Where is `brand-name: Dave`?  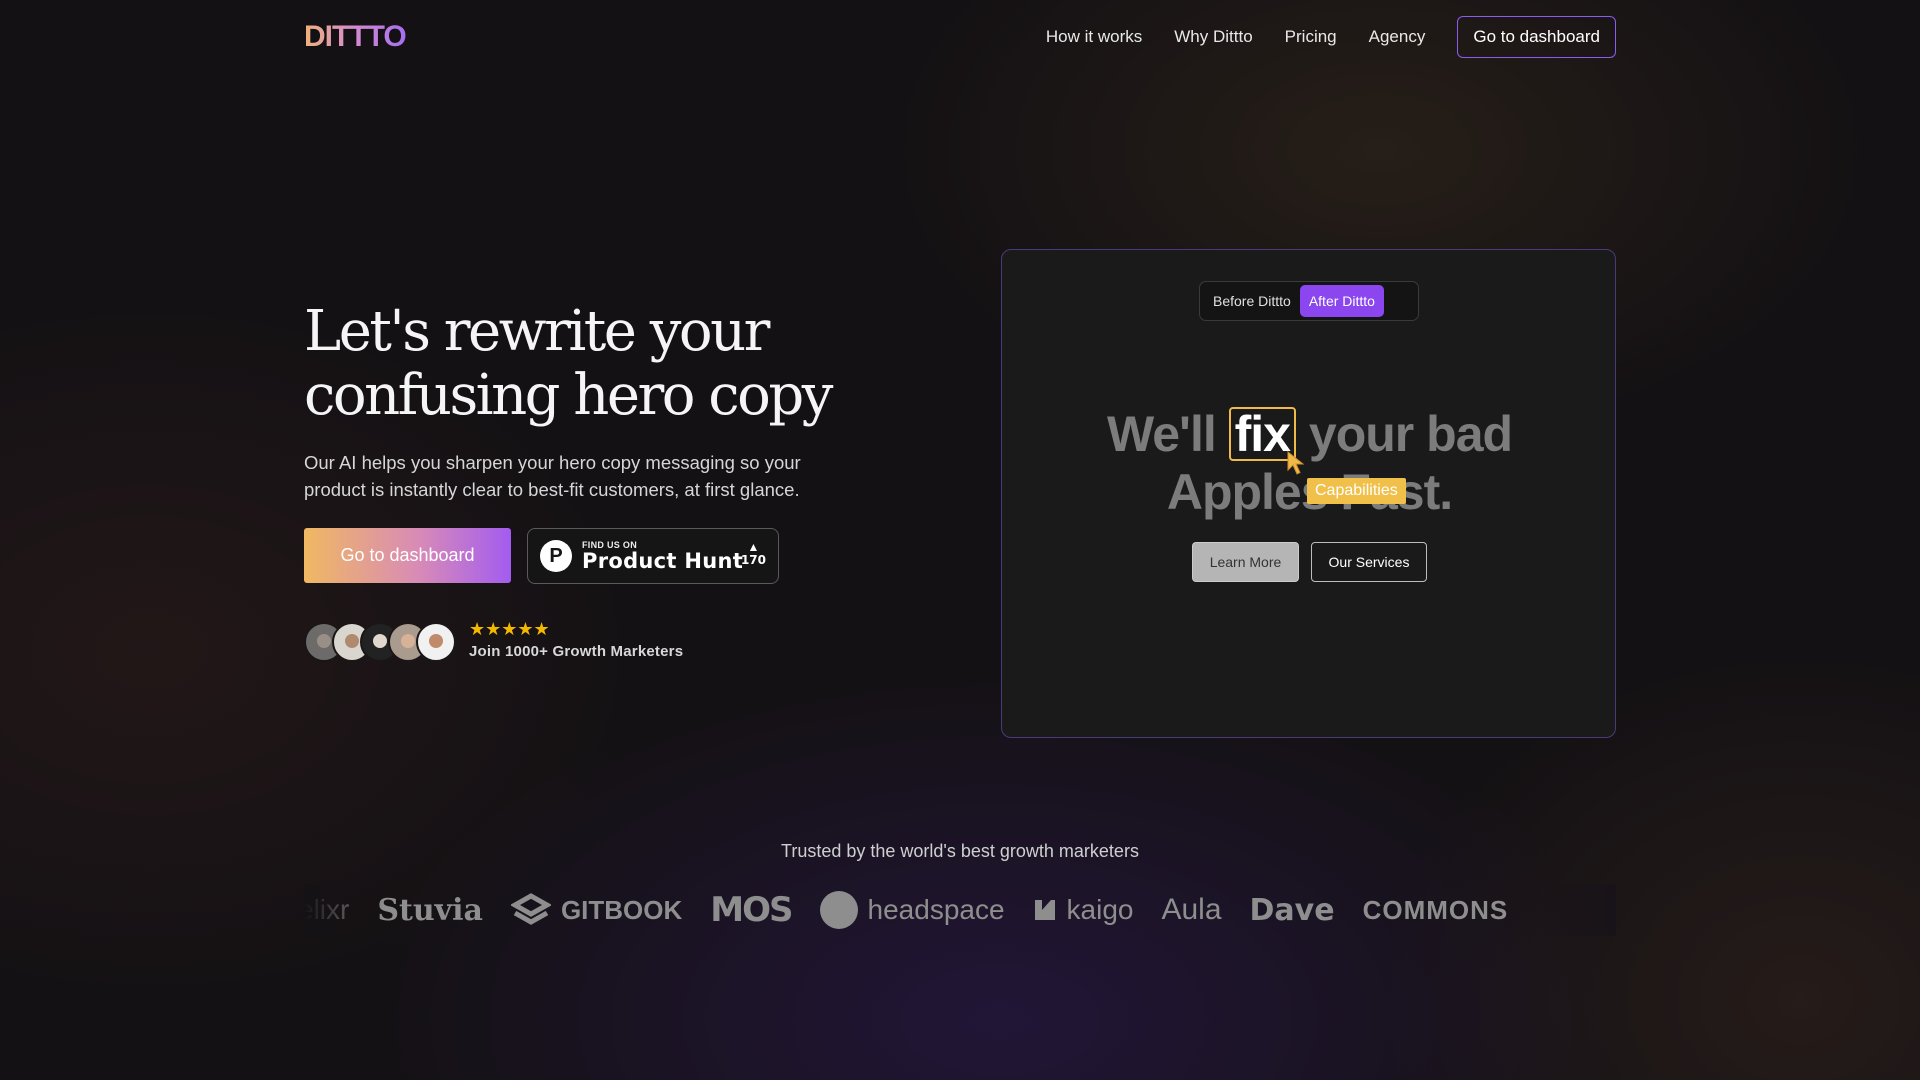 brand-name: Dave is located at coordinates (1292, 910).